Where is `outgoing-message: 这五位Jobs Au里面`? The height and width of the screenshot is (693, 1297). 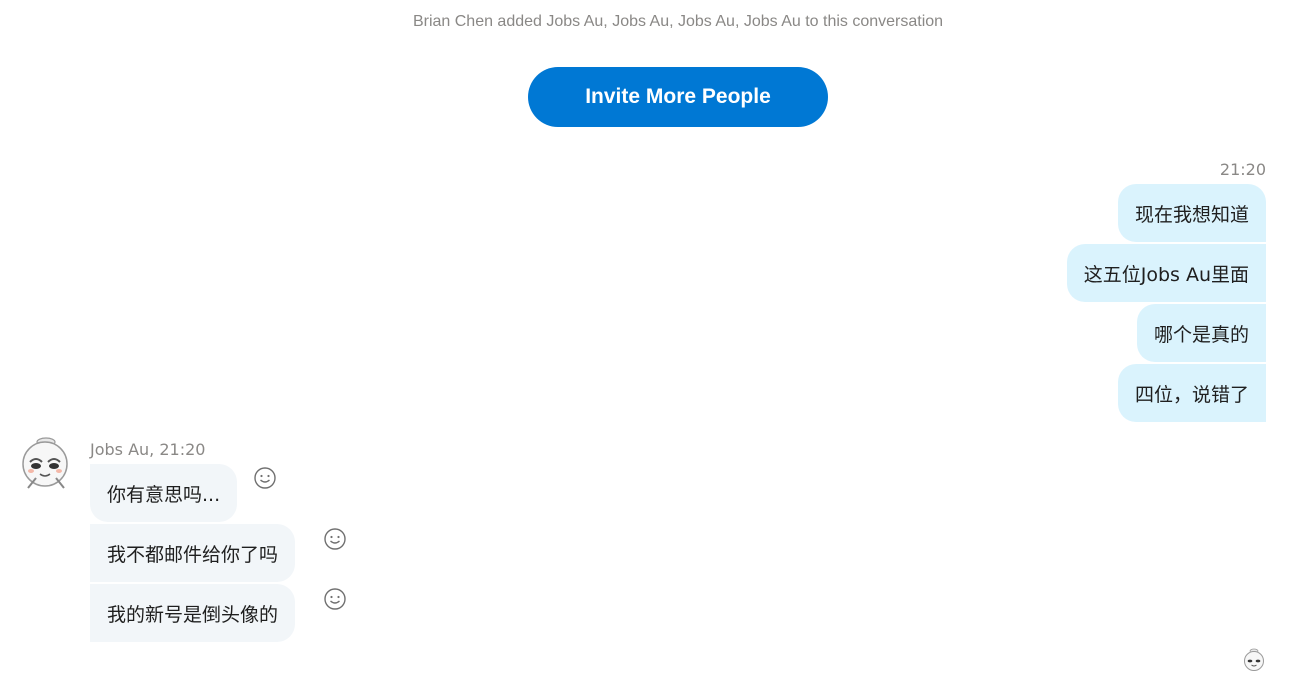
outgoing-message: 这五位Jobs Au里面 is located at coordinates (1166, 273).